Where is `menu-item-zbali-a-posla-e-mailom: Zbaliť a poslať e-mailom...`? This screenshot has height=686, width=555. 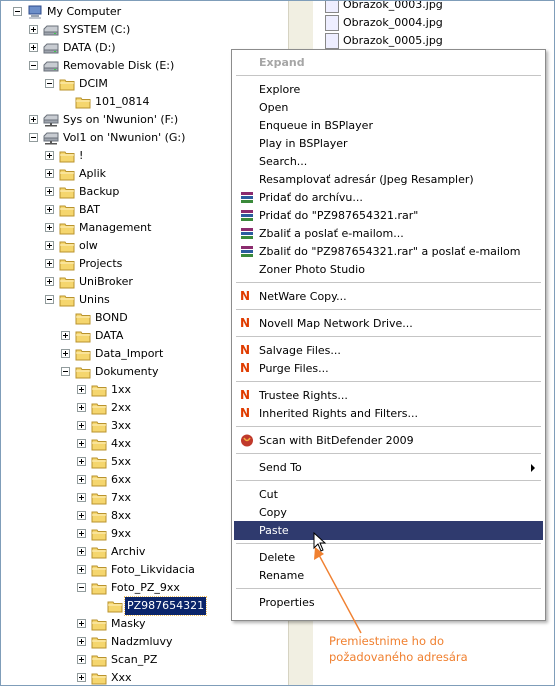 menu-item-zbali-a-posla-e-mailom: Zbaliť a poslať e-mailom... is located at coordinates (388, 233).